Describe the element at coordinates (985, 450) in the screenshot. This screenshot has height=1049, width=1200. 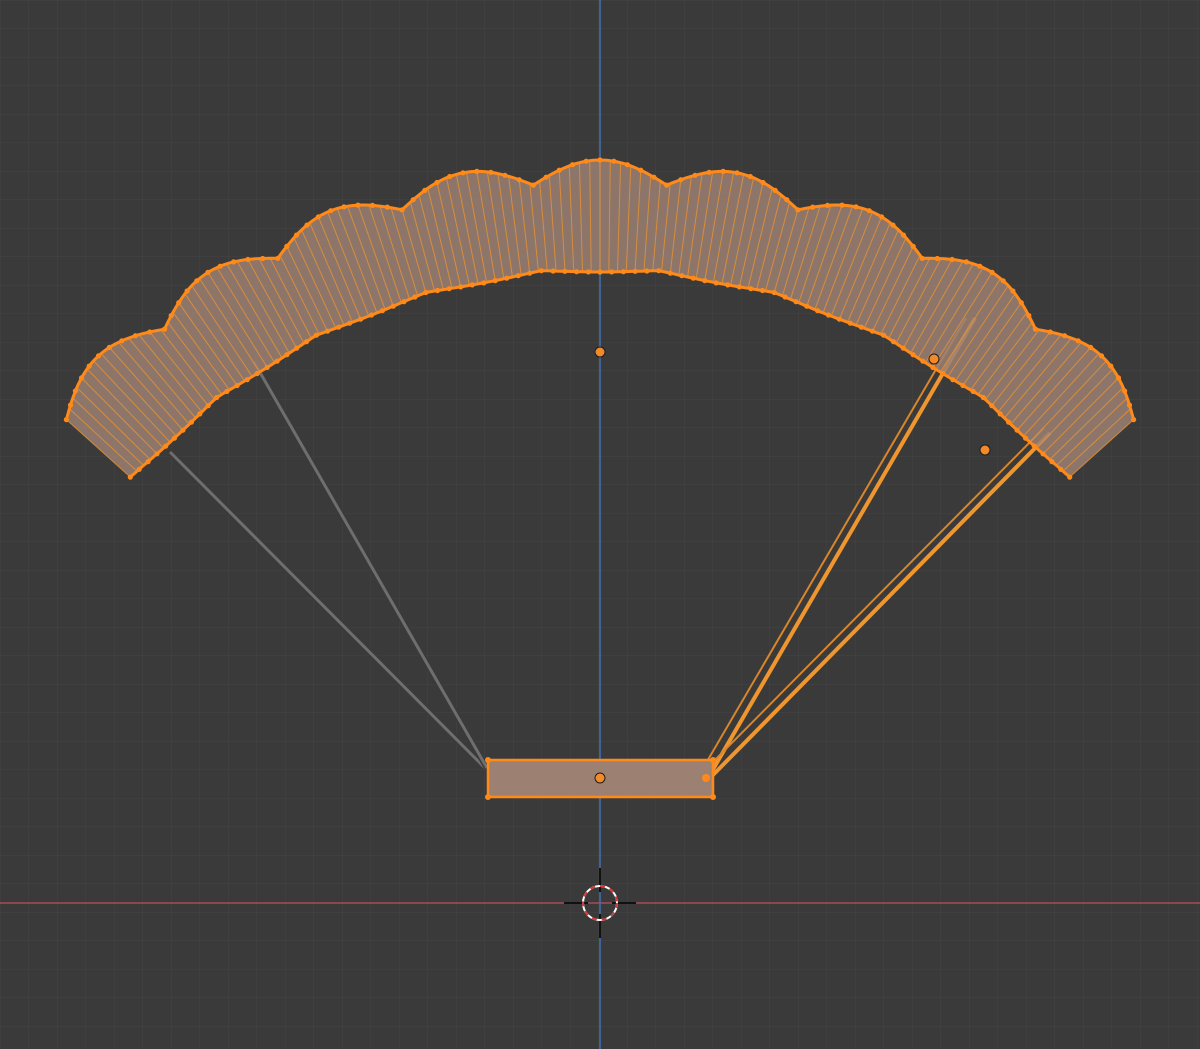
I see `origin-dot-line-right-b` at that location.